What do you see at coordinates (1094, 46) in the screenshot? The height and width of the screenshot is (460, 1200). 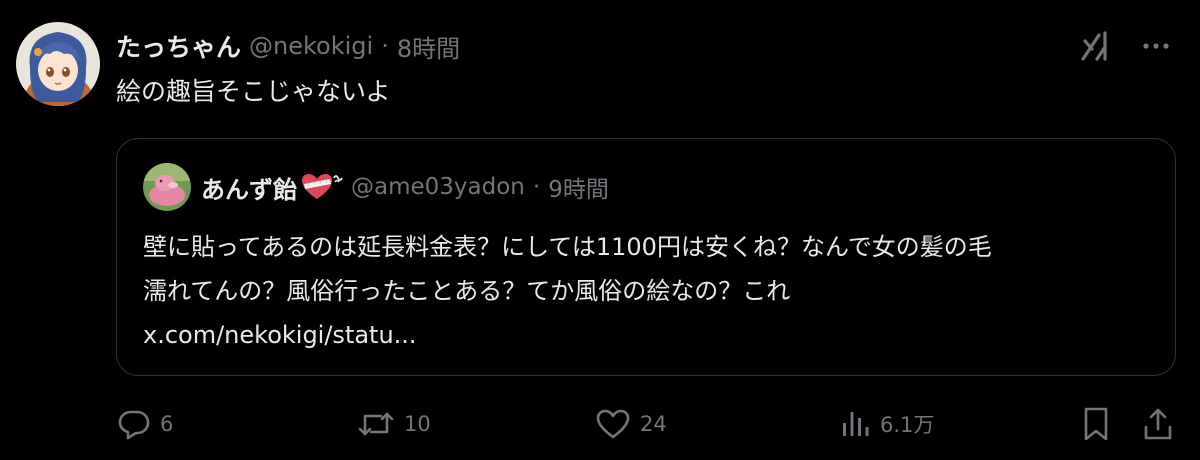 I see `grok-icon` at bounding box center [1094, 46].